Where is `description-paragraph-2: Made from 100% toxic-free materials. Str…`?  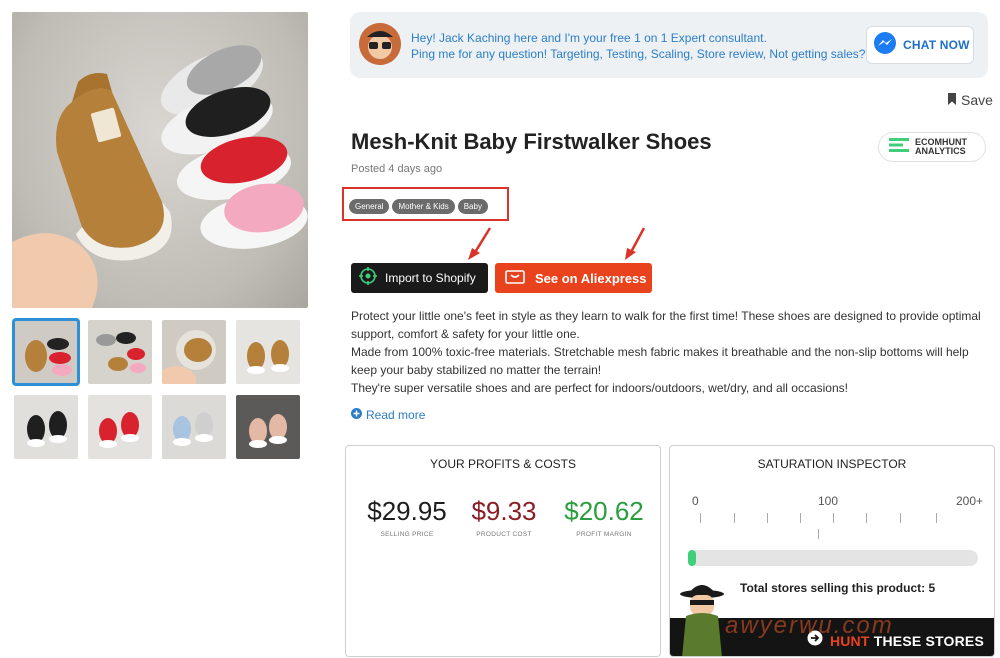
description-paragraph-2: Made from 100% toxic-free materials. Str… is located at coordinates (660, 361).